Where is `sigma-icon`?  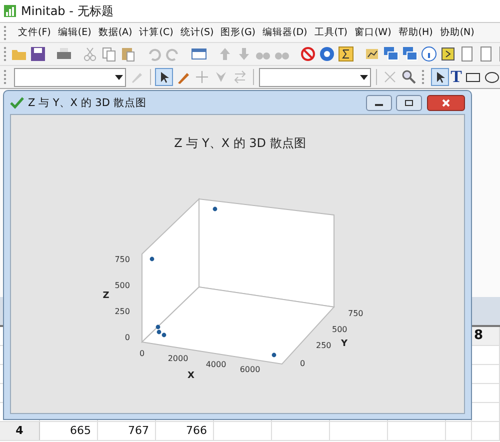
sigma-icon is located at coordinates (346, 54).